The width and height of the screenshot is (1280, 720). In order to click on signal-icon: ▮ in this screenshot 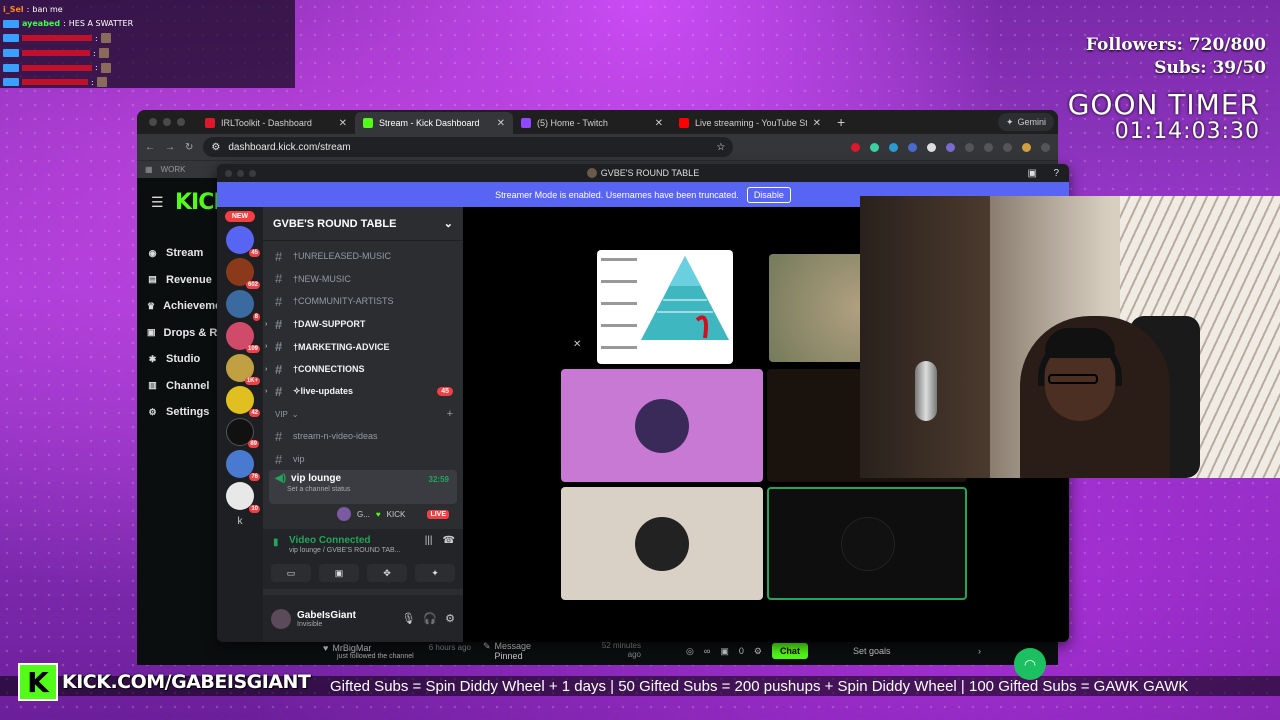, I will do `click(276, 542)`.